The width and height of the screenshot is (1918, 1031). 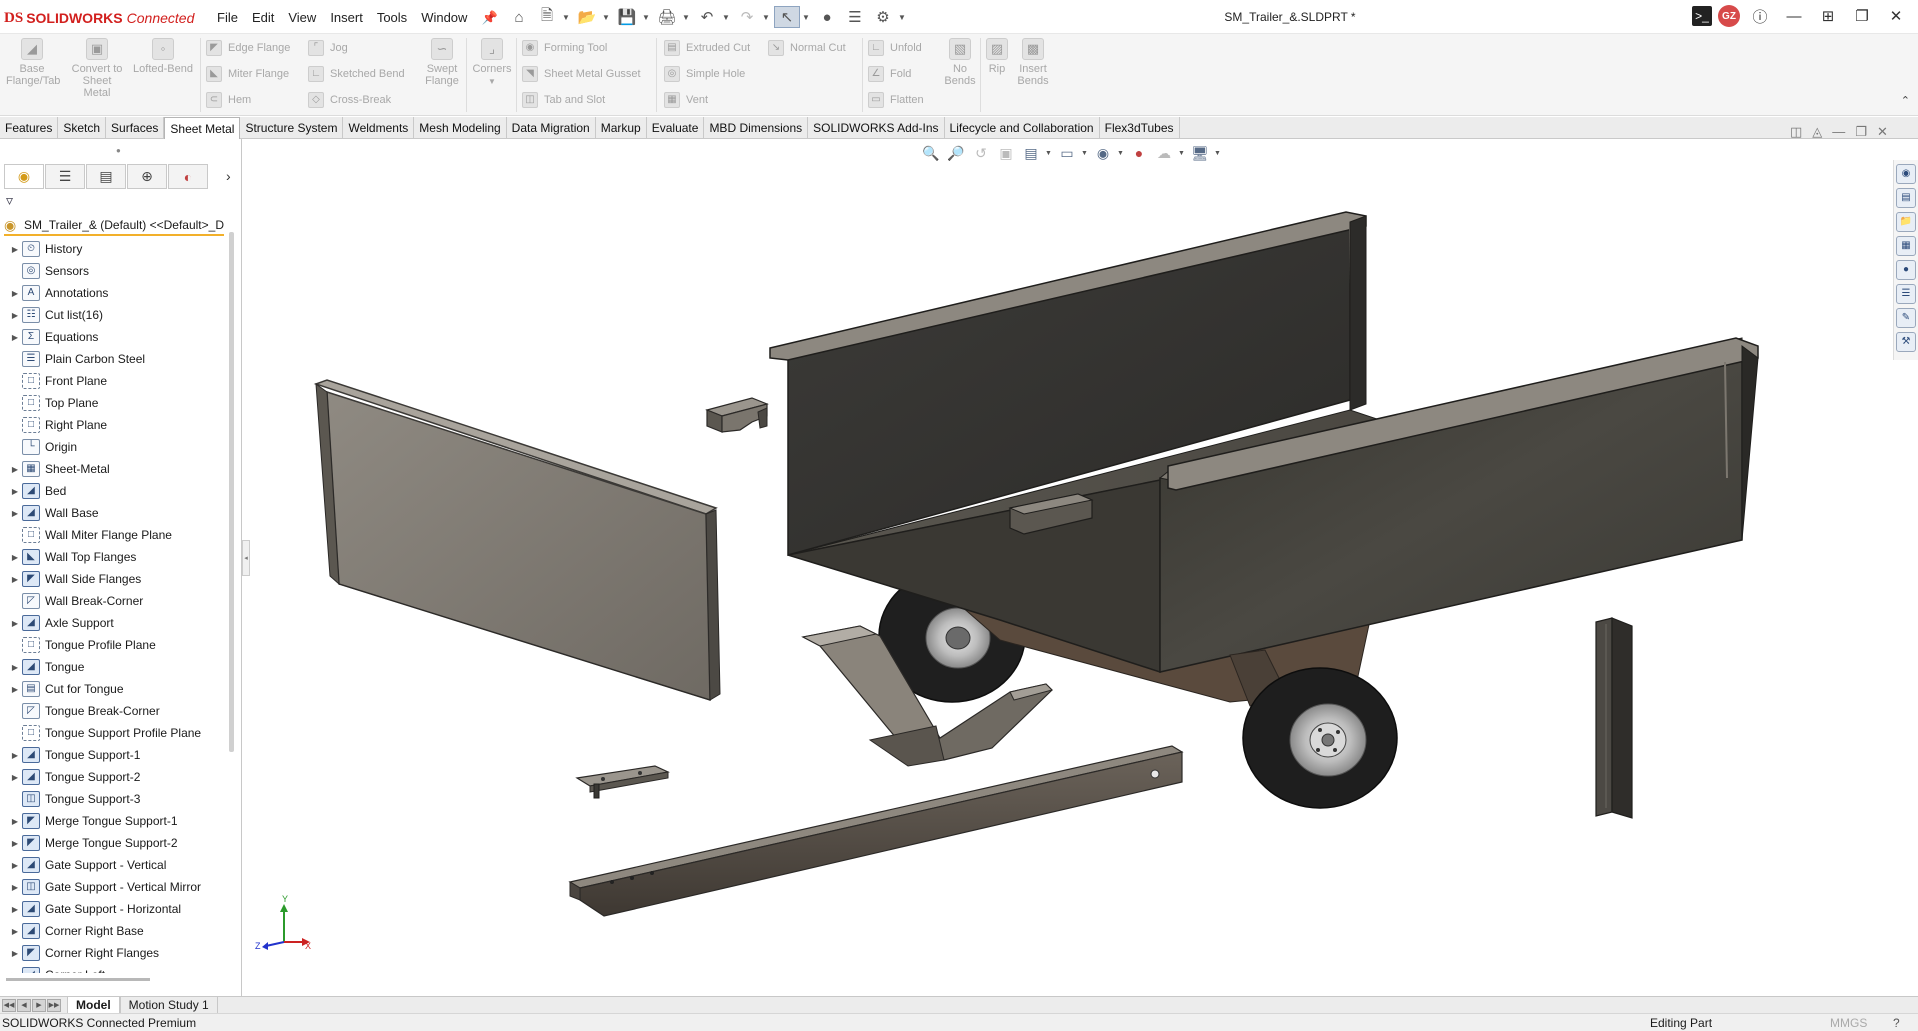 I want to click on tree-vertical-scrollbar, so click(x=231, y=492).